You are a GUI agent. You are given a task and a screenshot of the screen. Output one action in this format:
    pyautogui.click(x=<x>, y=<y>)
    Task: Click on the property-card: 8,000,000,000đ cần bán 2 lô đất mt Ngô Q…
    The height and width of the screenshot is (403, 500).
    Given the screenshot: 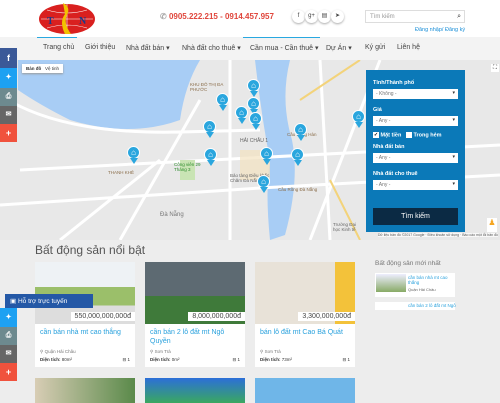 What is the action you would take?
    pyautogui.click(x=195, y=314)
    